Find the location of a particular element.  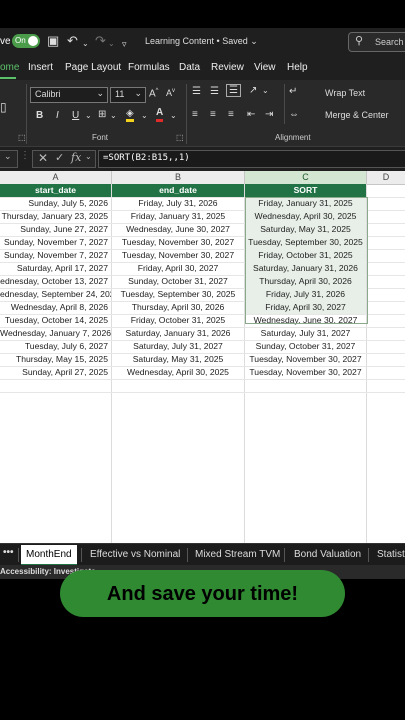

sheet-tab-effective-vs-nominal: Effective vs Nominal is located at coordinates (135, 554).